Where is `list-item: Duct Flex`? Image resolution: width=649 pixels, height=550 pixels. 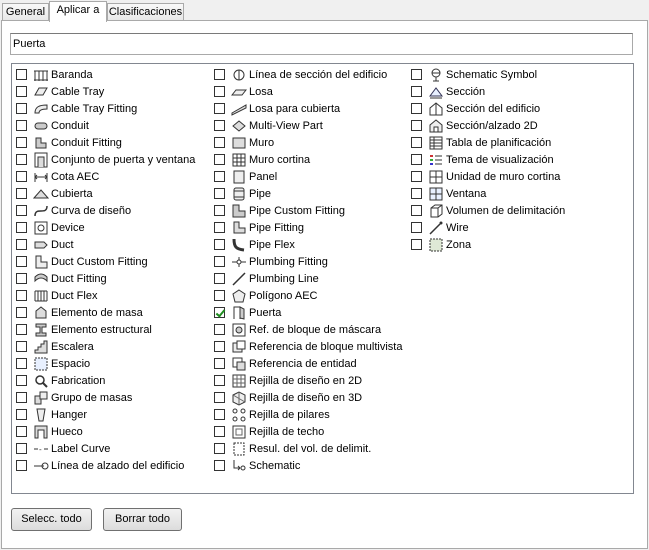 list-item: Duct Flex is located at coordinates (104, 295).